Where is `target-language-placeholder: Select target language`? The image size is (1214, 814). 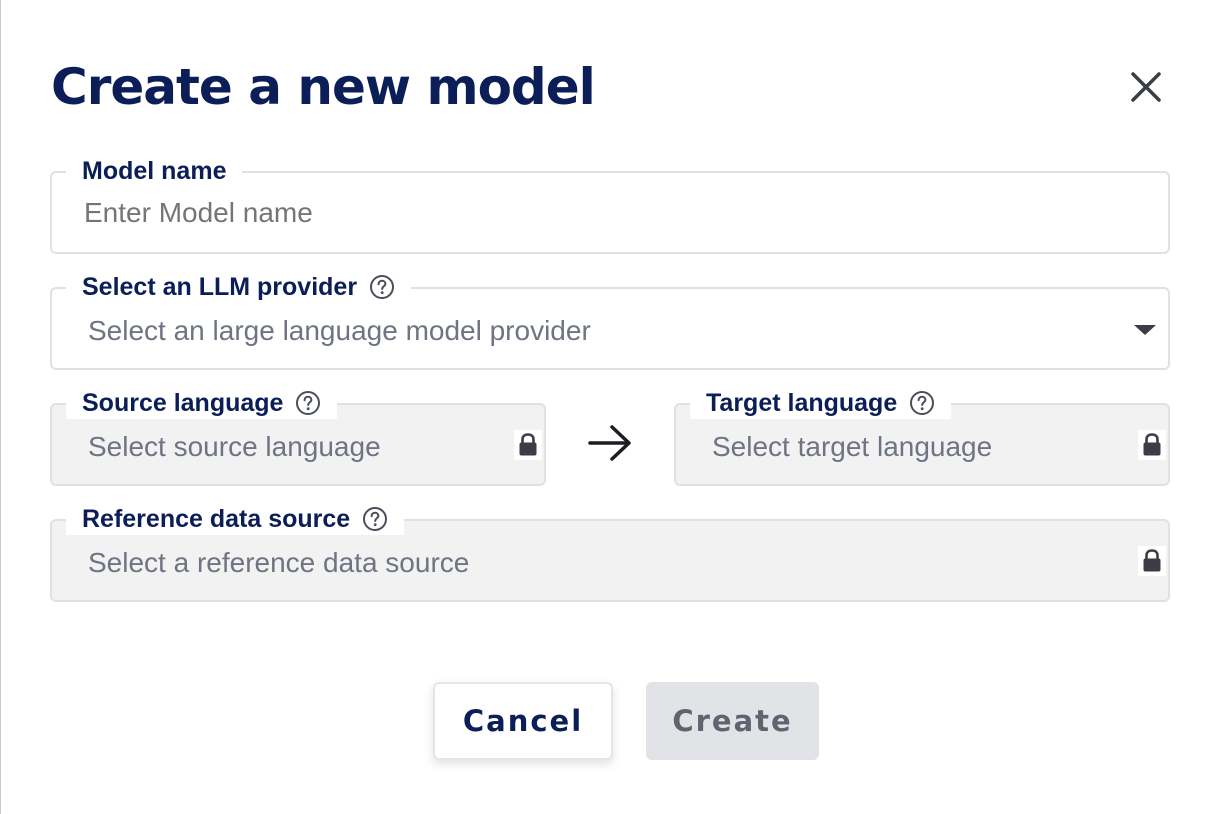
target-language-placeholder: Select target language is located at coordinates (852, 446).